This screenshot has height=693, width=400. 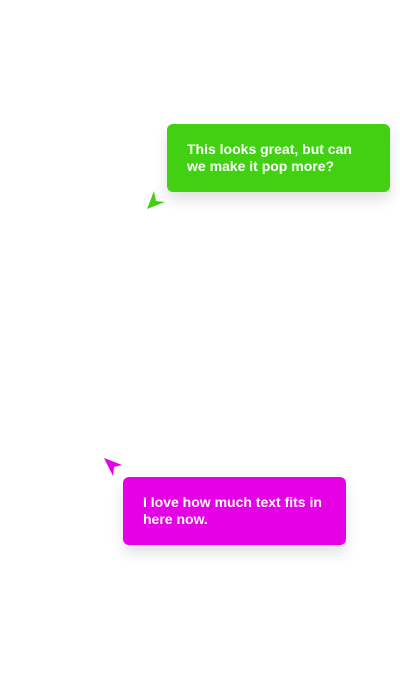 I want to click on collaborator-cursor-magenta, so click(x=113, y=467).